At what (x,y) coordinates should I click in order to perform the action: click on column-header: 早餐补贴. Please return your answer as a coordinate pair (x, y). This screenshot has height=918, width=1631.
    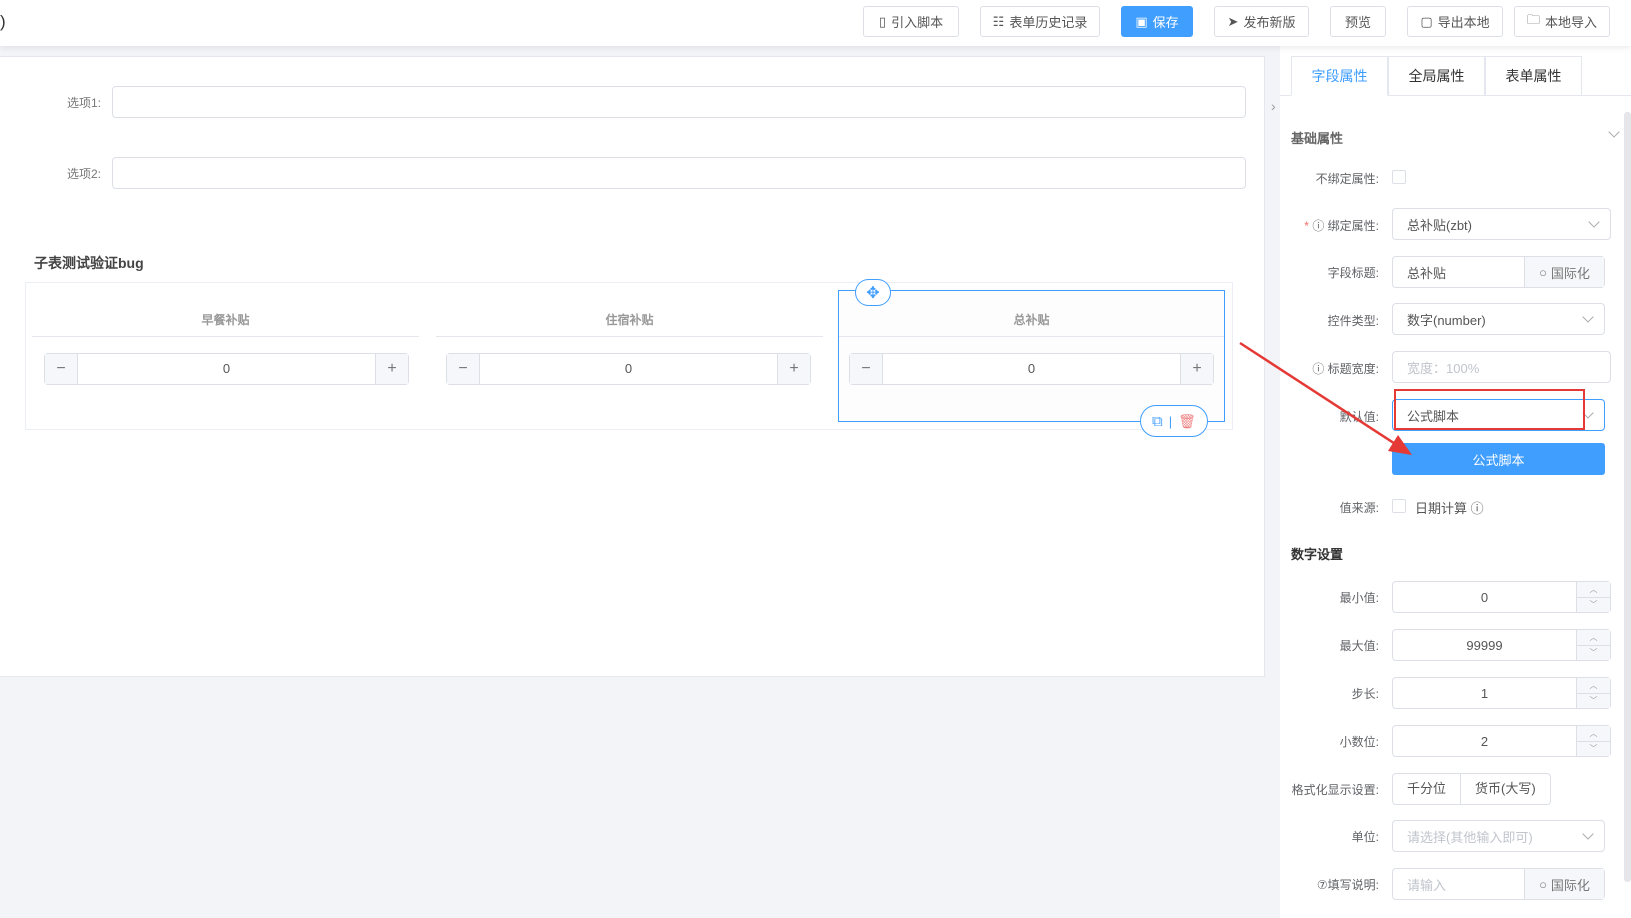
    Looking at the image, I should click on (225, 323).